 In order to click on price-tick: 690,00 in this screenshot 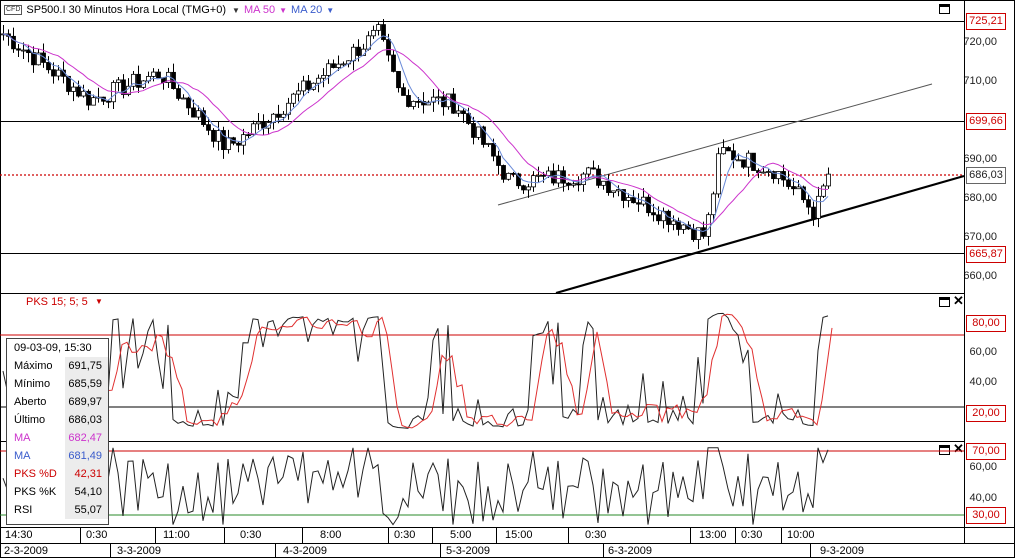, I will do `click(980, 159)`.